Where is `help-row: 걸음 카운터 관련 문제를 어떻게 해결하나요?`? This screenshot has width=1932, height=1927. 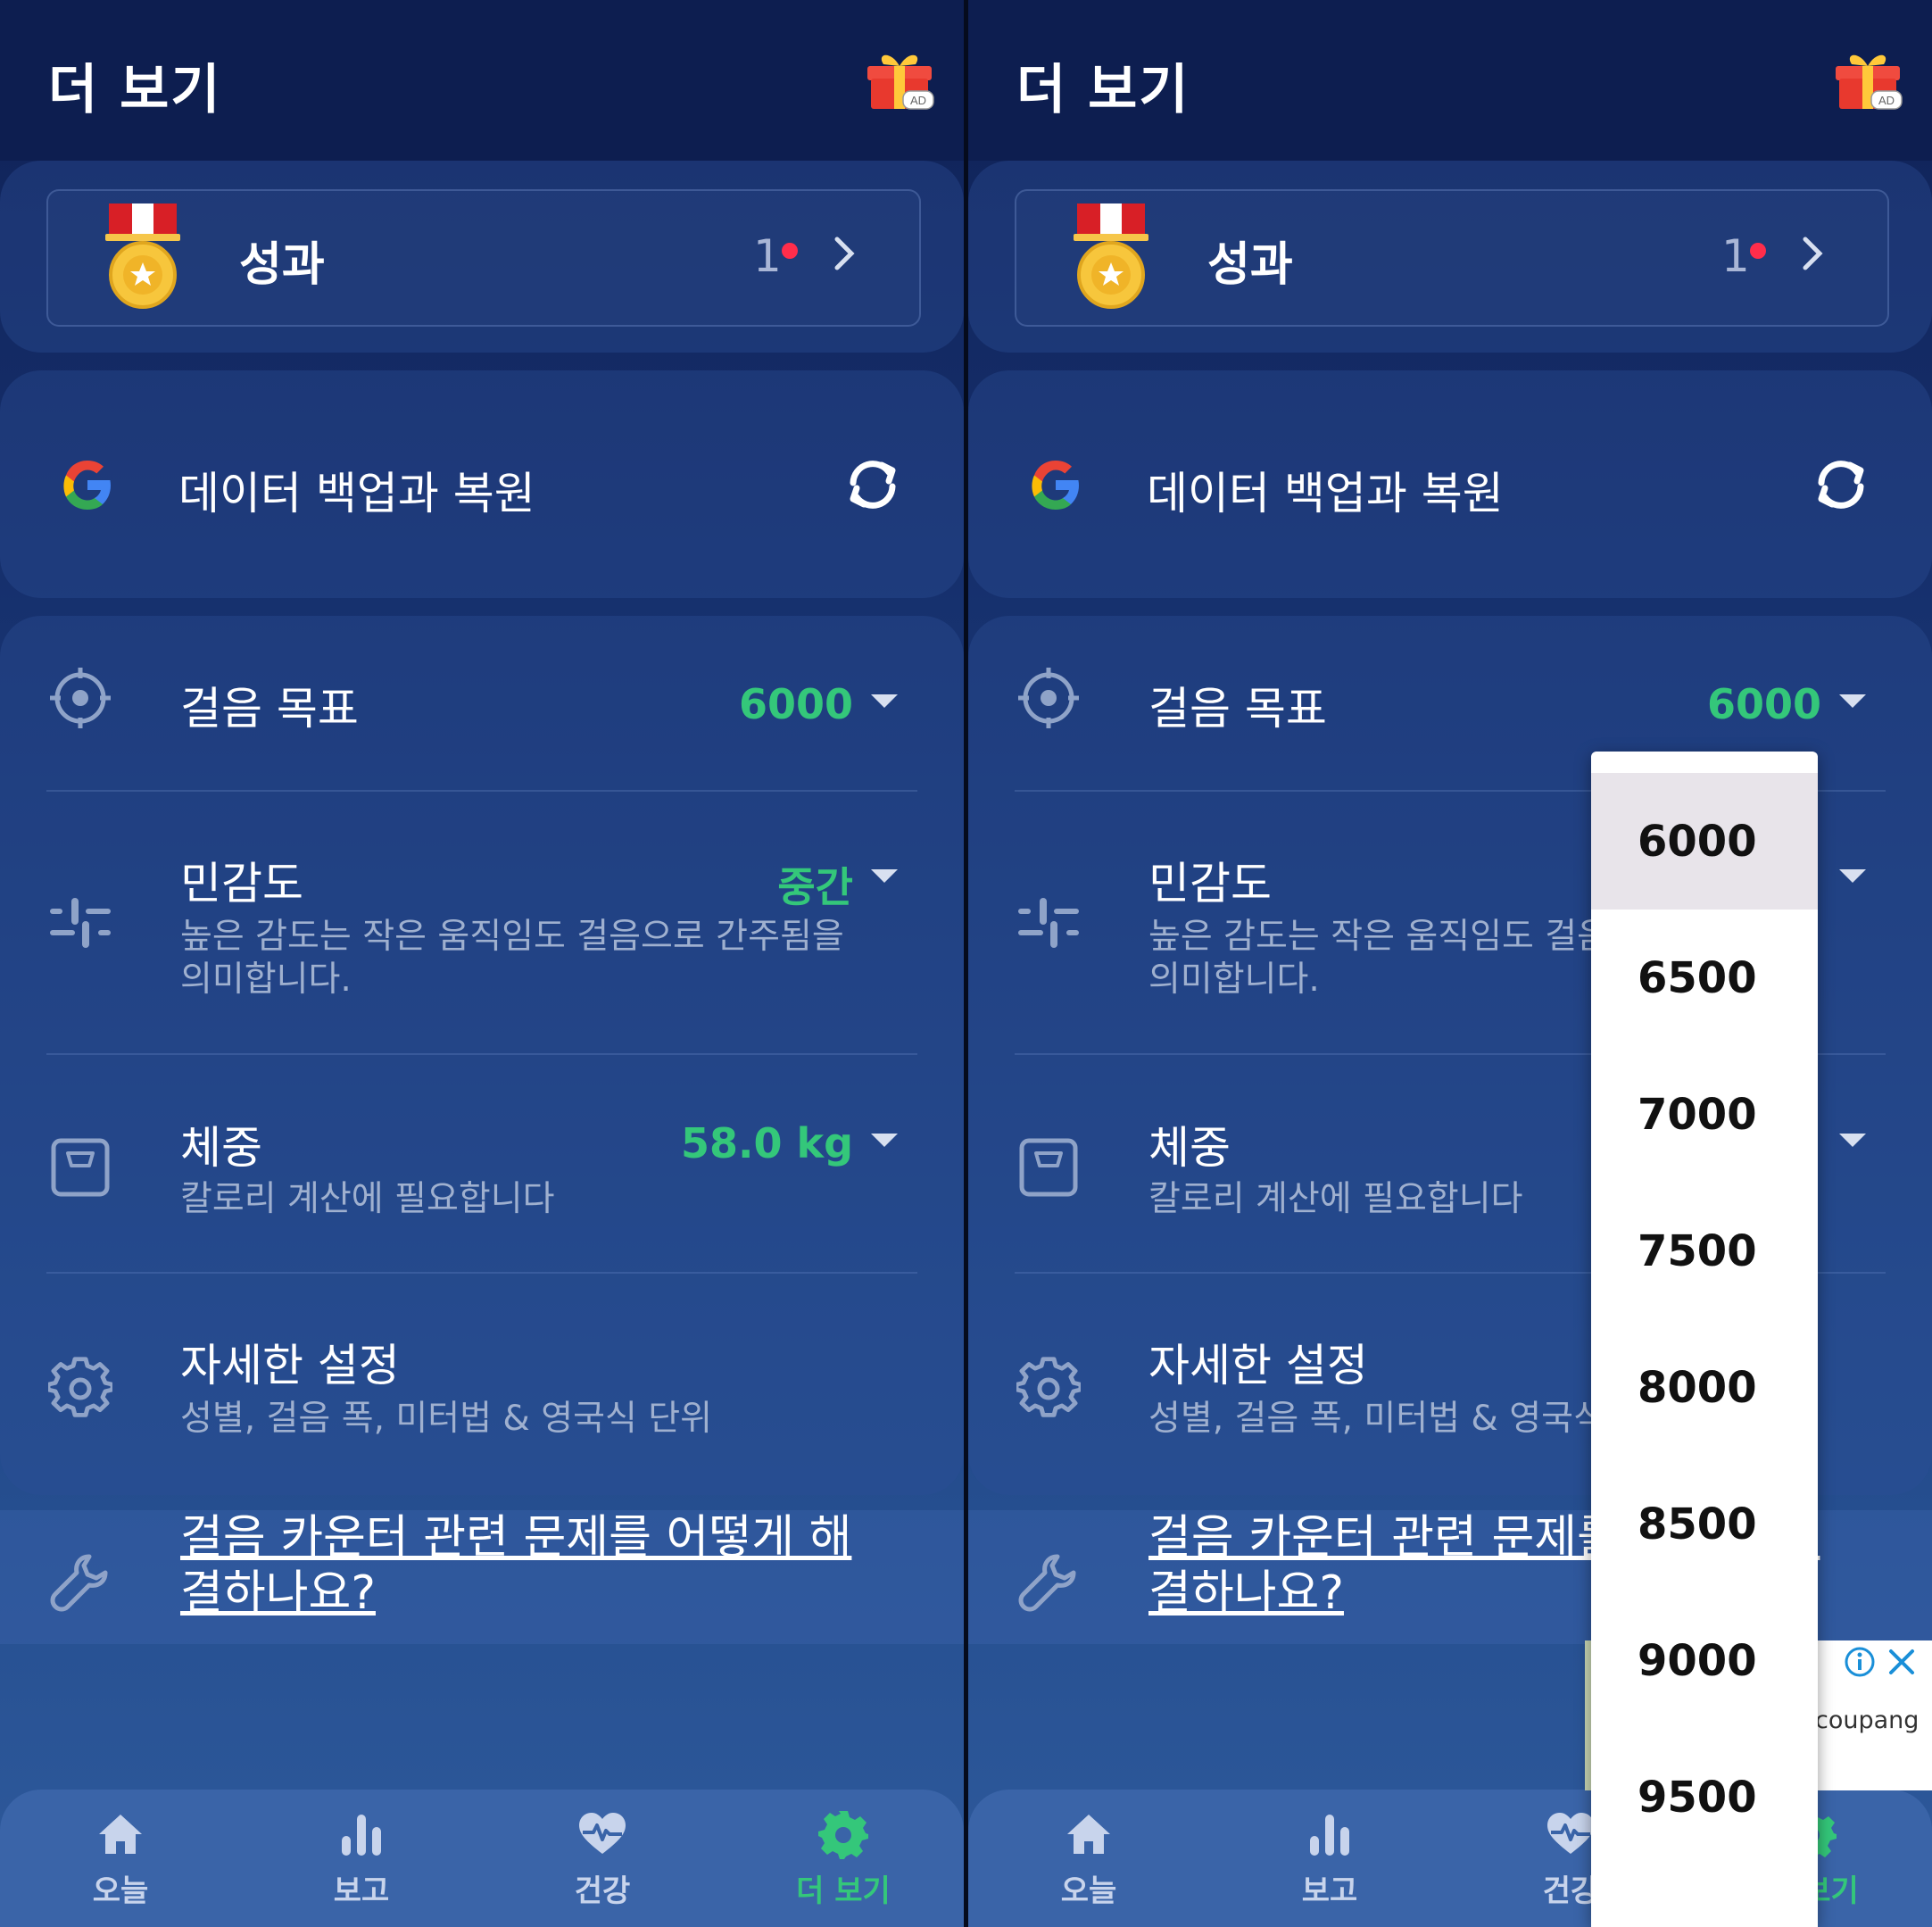
help-row: 걸음 카운터 관련 문제를 어떻게 해결하나요? is located at coordinates (482, 1577).